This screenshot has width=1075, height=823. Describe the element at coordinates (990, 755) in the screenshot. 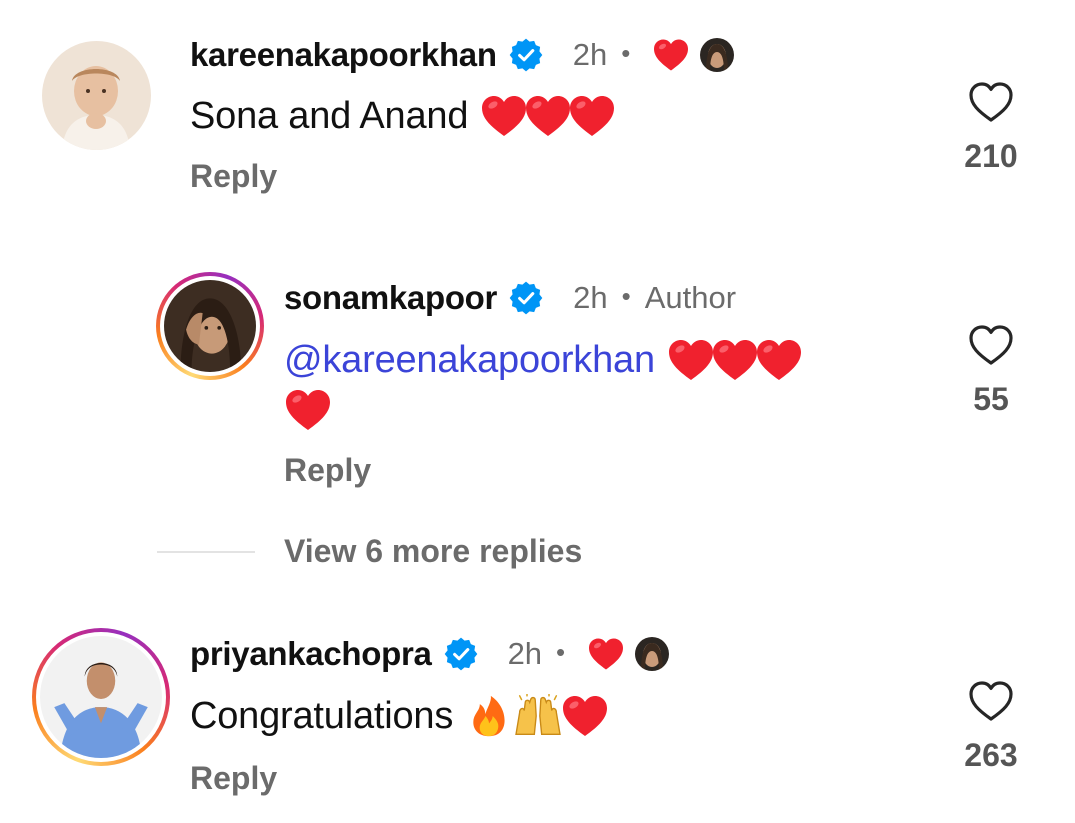

I see `like-count: 263` at that location.